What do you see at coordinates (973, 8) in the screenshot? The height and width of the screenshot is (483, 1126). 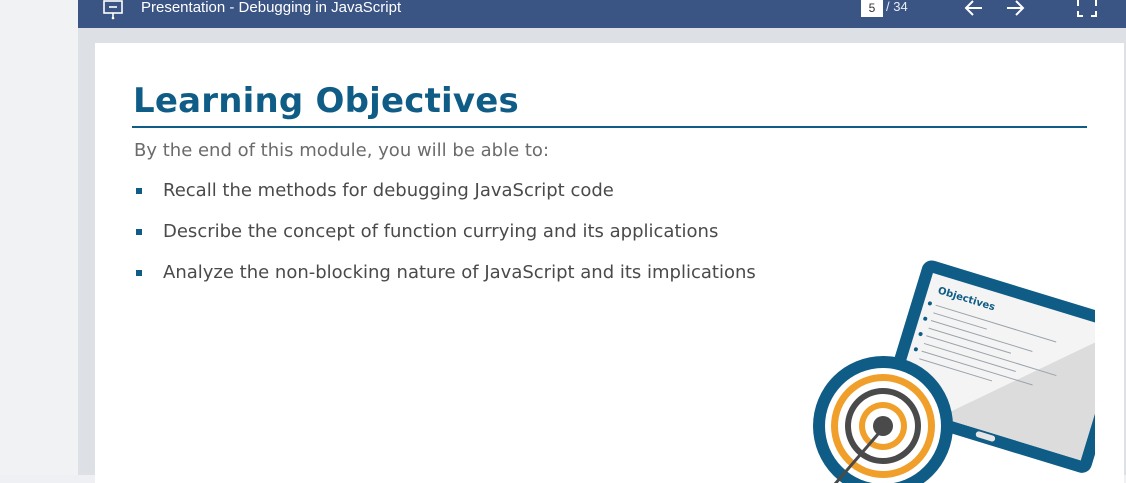 I see `arrow-left-icon` at bounding box center [973, 8].